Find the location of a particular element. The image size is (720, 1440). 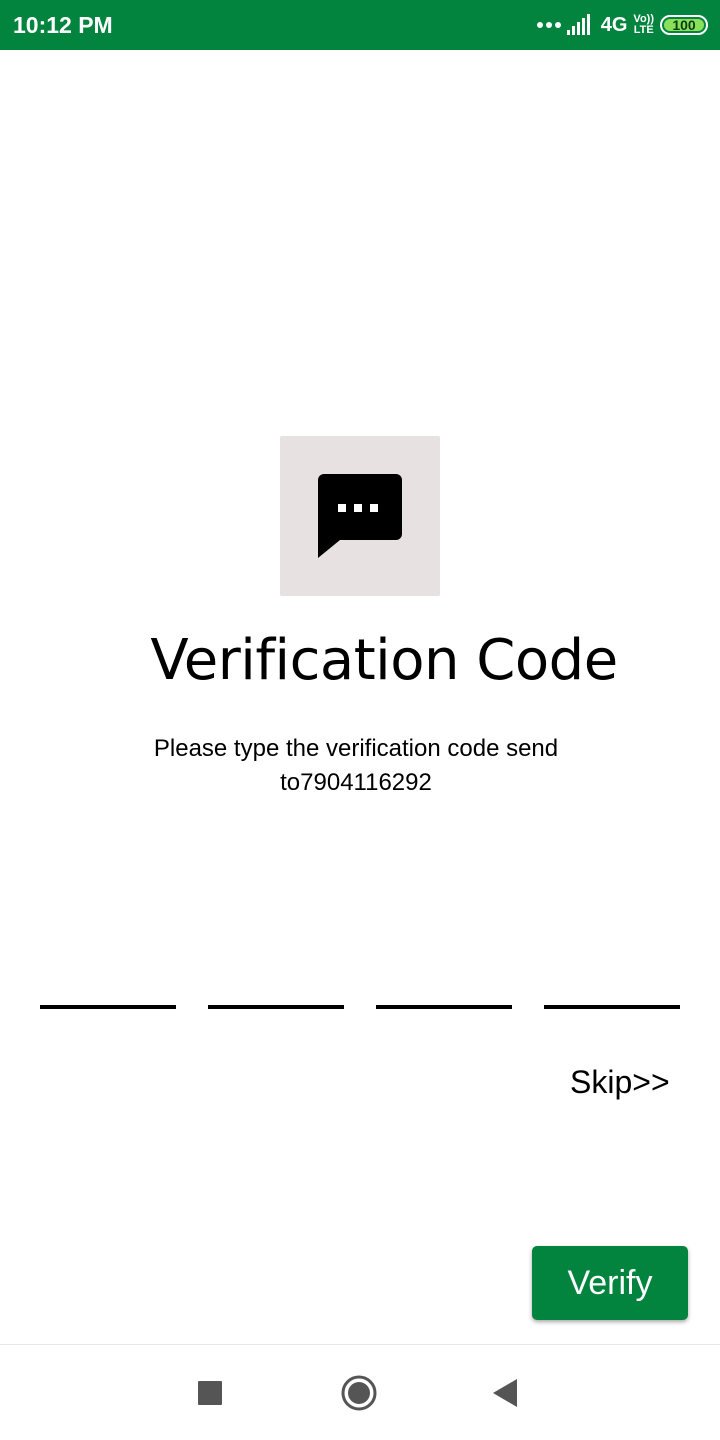

volte-icon: Vo)) LTE is located at coordinates (643, 25).